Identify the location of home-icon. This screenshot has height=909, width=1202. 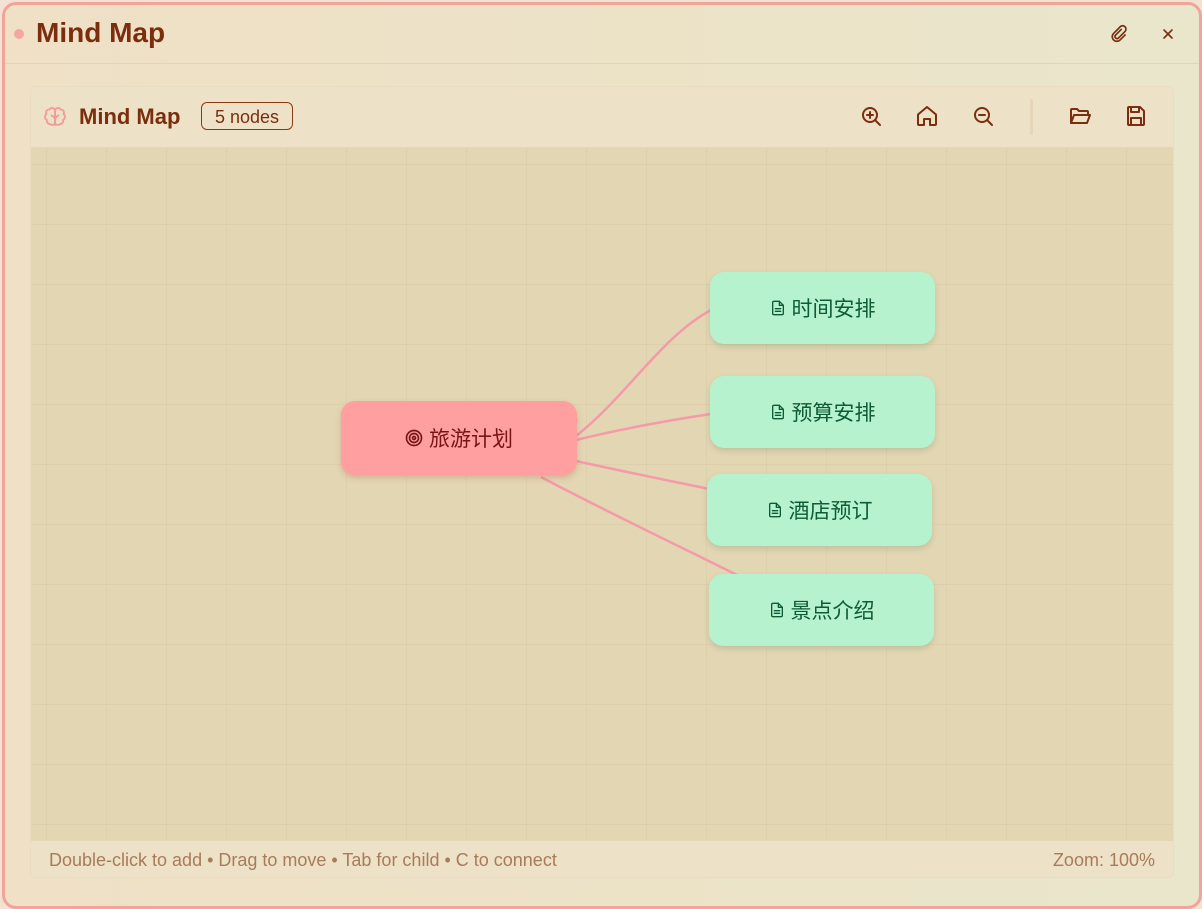
(927, 116).